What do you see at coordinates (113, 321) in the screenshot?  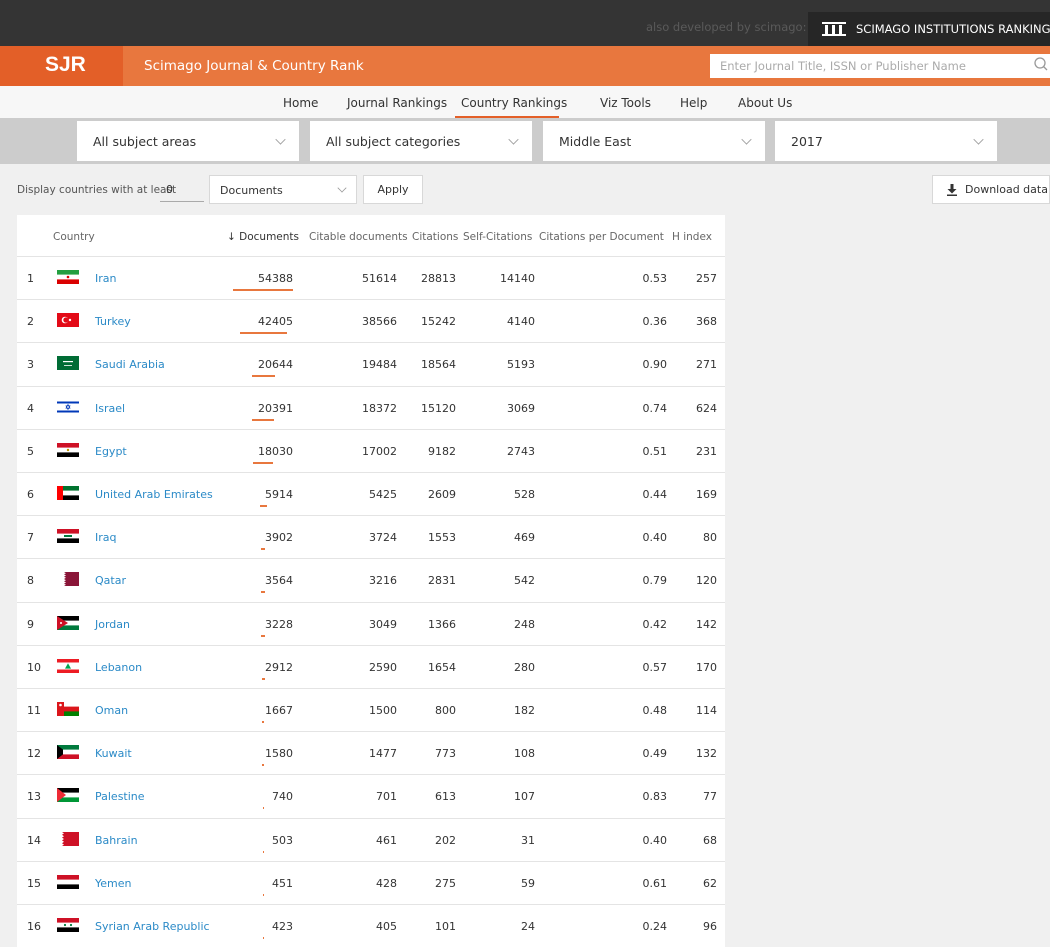 I see `country-link: Turkey` at bounding box center [113, 321].